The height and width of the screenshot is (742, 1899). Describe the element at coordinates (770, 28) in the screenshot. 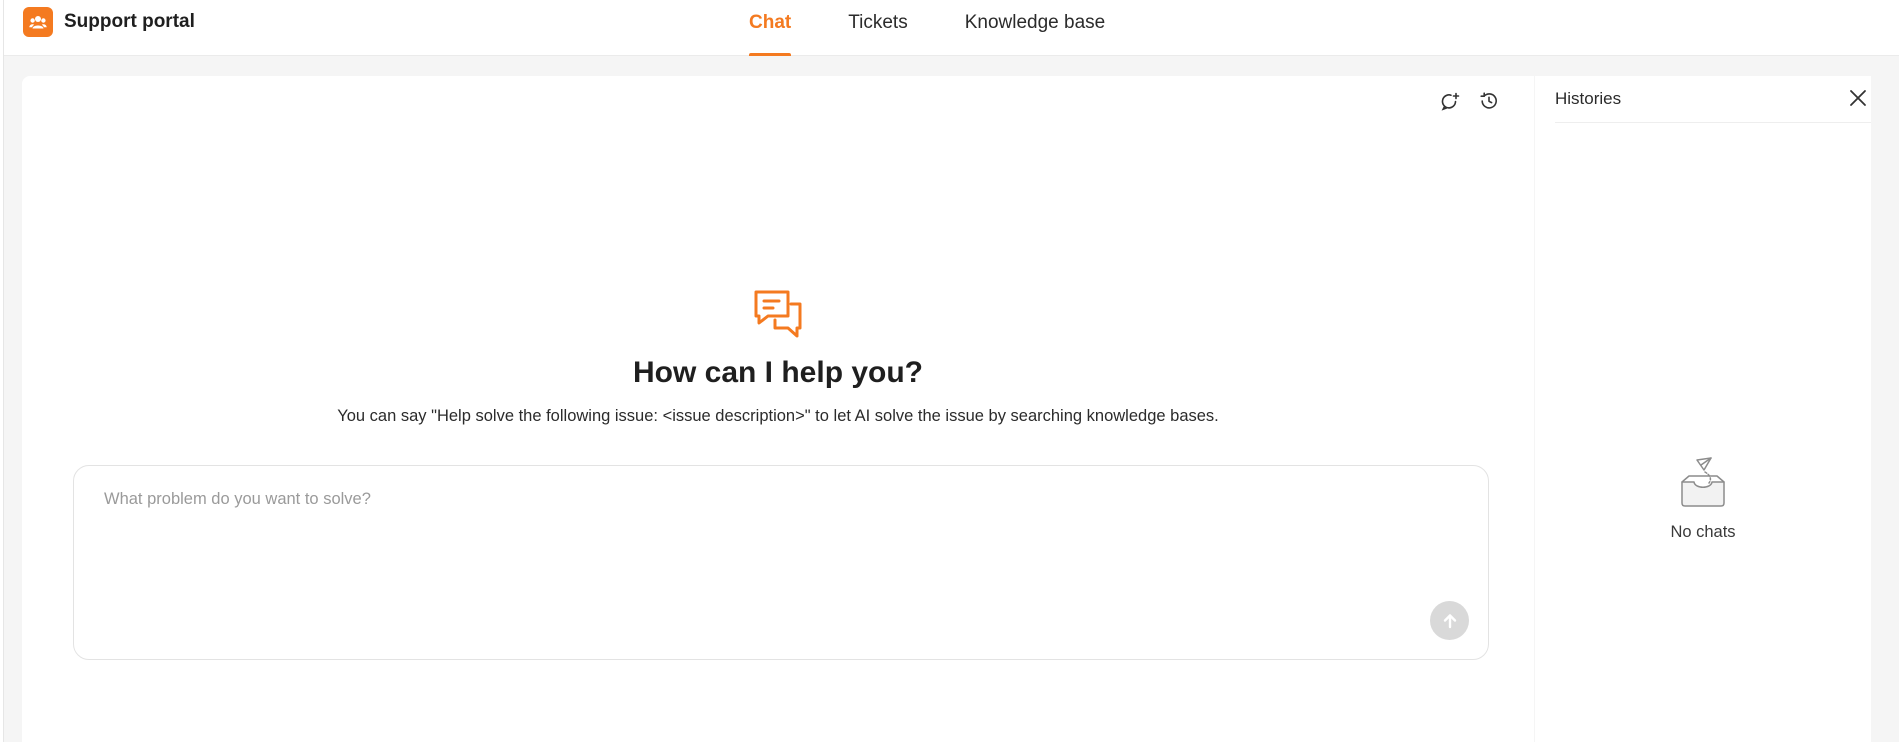

I see `tab-chat: Chat` at that location.